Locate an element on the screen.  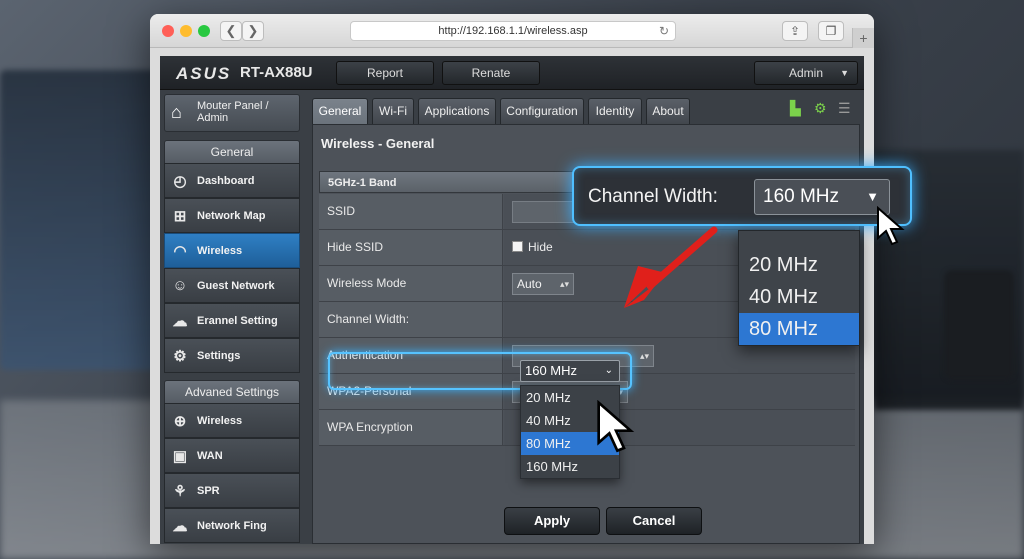
sidebar-item-settings: ⚙ Settings is located at coordinates (232, 355).